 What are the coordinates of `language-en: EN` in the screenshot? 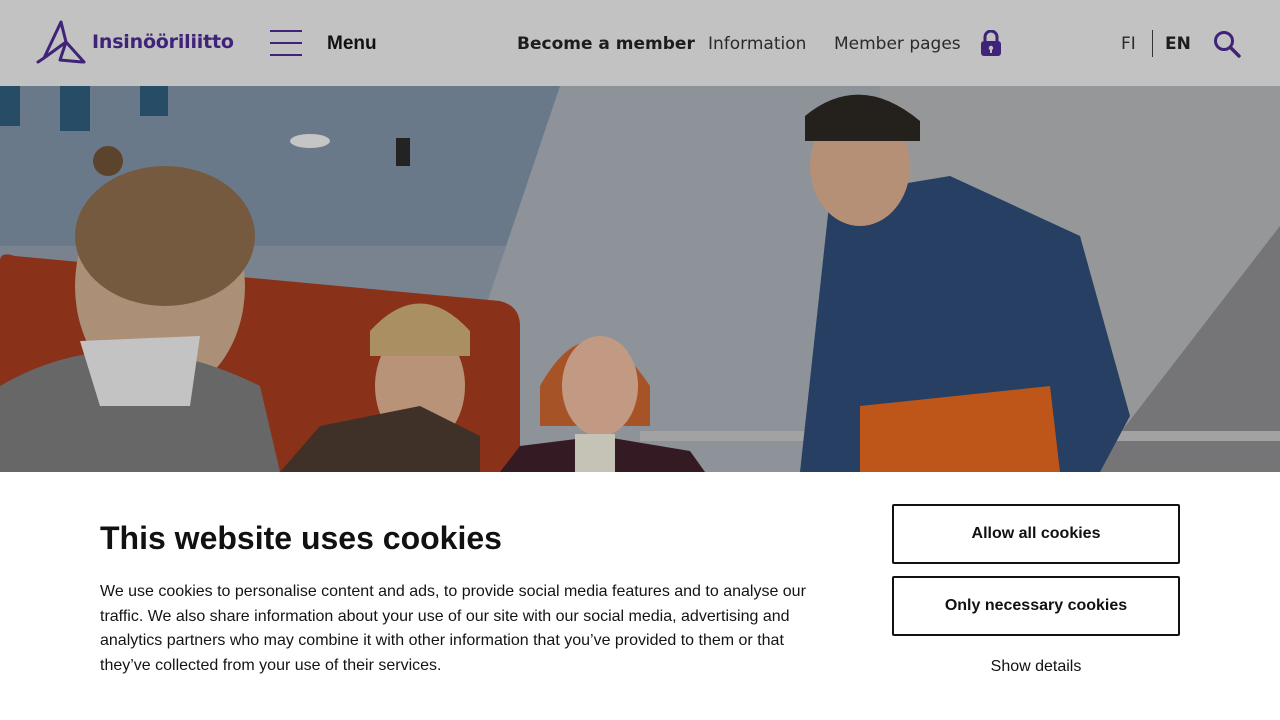 It's located at (1178, 44).